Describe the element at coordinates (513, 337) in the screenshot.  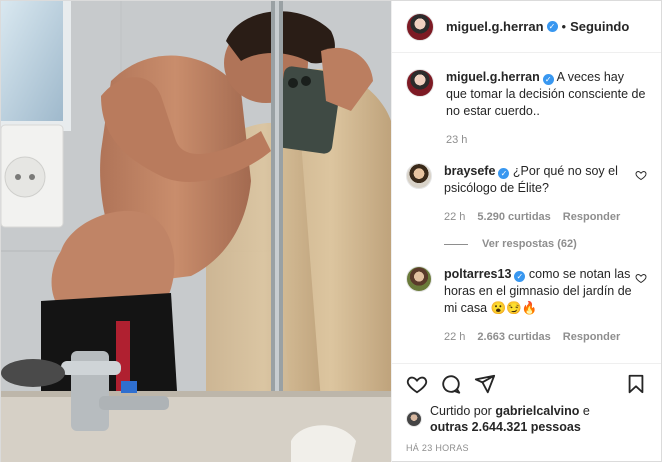
I see `comment-likes: 2.663 curtidas` at that location.